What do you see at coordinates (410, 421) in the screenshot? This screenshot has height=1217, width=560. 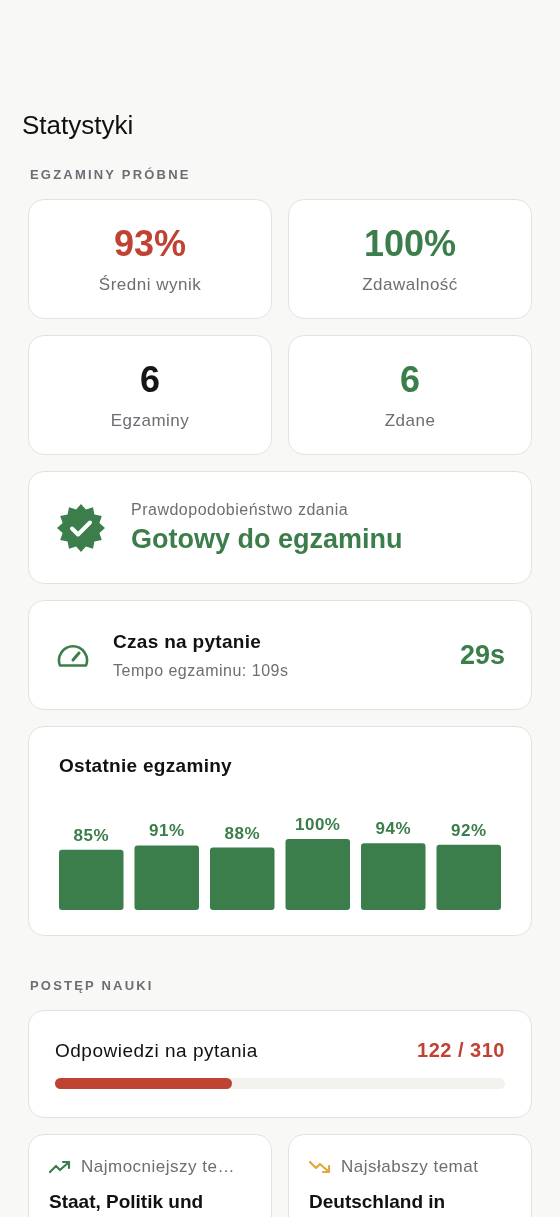 I see `stat-label: Zdane` at bounding box center [410, 421].